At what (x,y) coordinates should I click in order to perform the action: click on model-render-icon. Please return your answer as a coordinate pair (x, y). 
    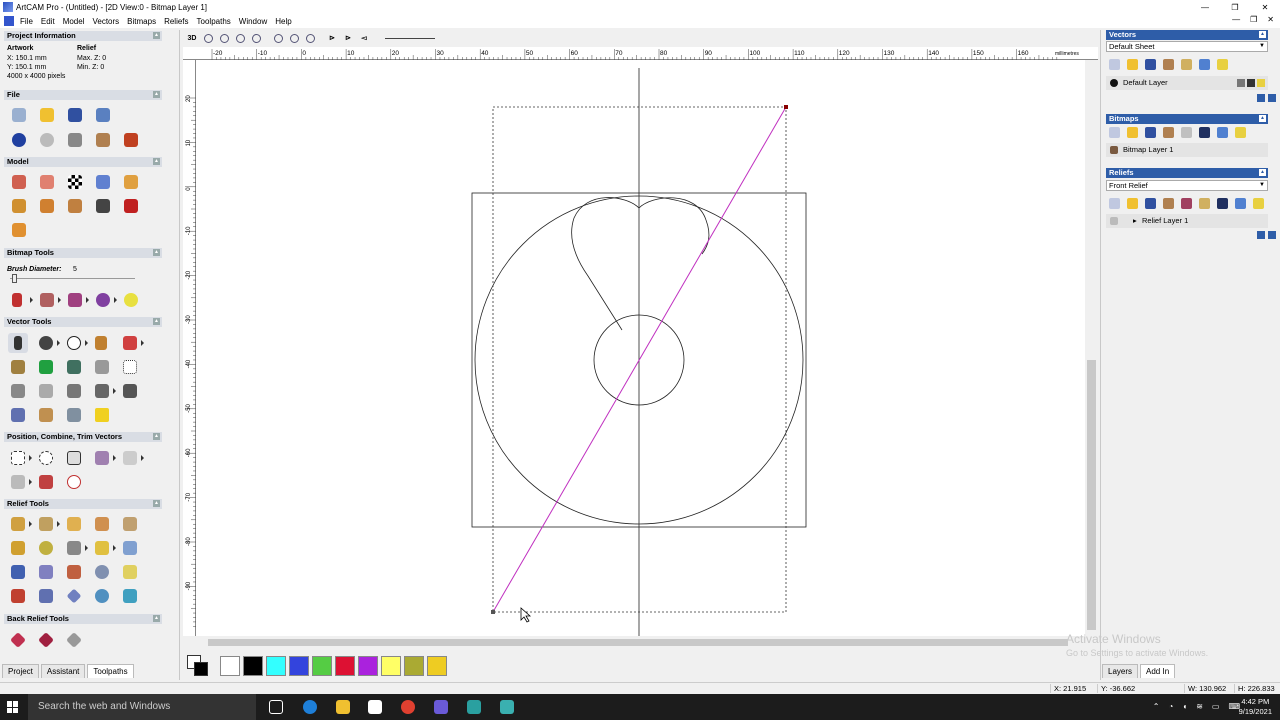
    Looking at the image, I should click on (103, 206).